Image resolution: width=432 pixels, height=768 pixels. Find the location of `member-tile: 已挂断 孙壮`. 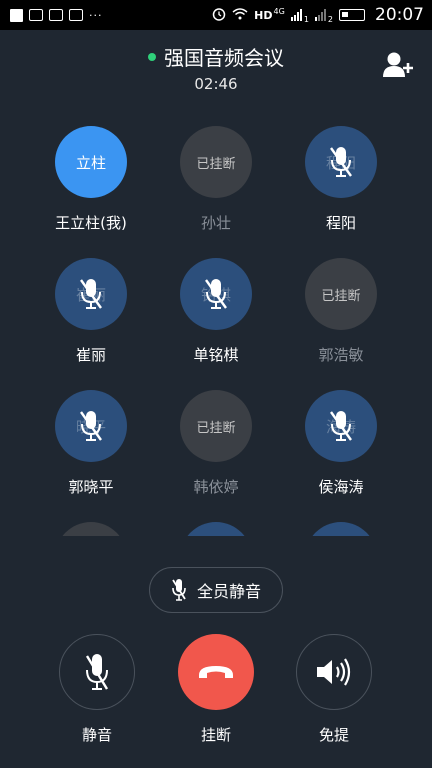

member-tile: 已挂断 孙壮 is located at coordinates (216, 179).